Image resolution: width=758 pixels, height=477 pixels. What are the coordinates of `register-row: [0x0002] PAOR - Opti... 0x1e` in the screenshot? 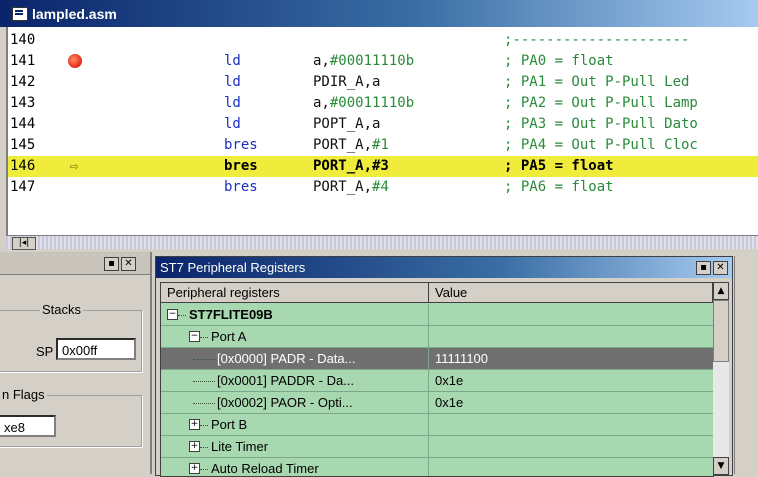 It's located at (437, 403).